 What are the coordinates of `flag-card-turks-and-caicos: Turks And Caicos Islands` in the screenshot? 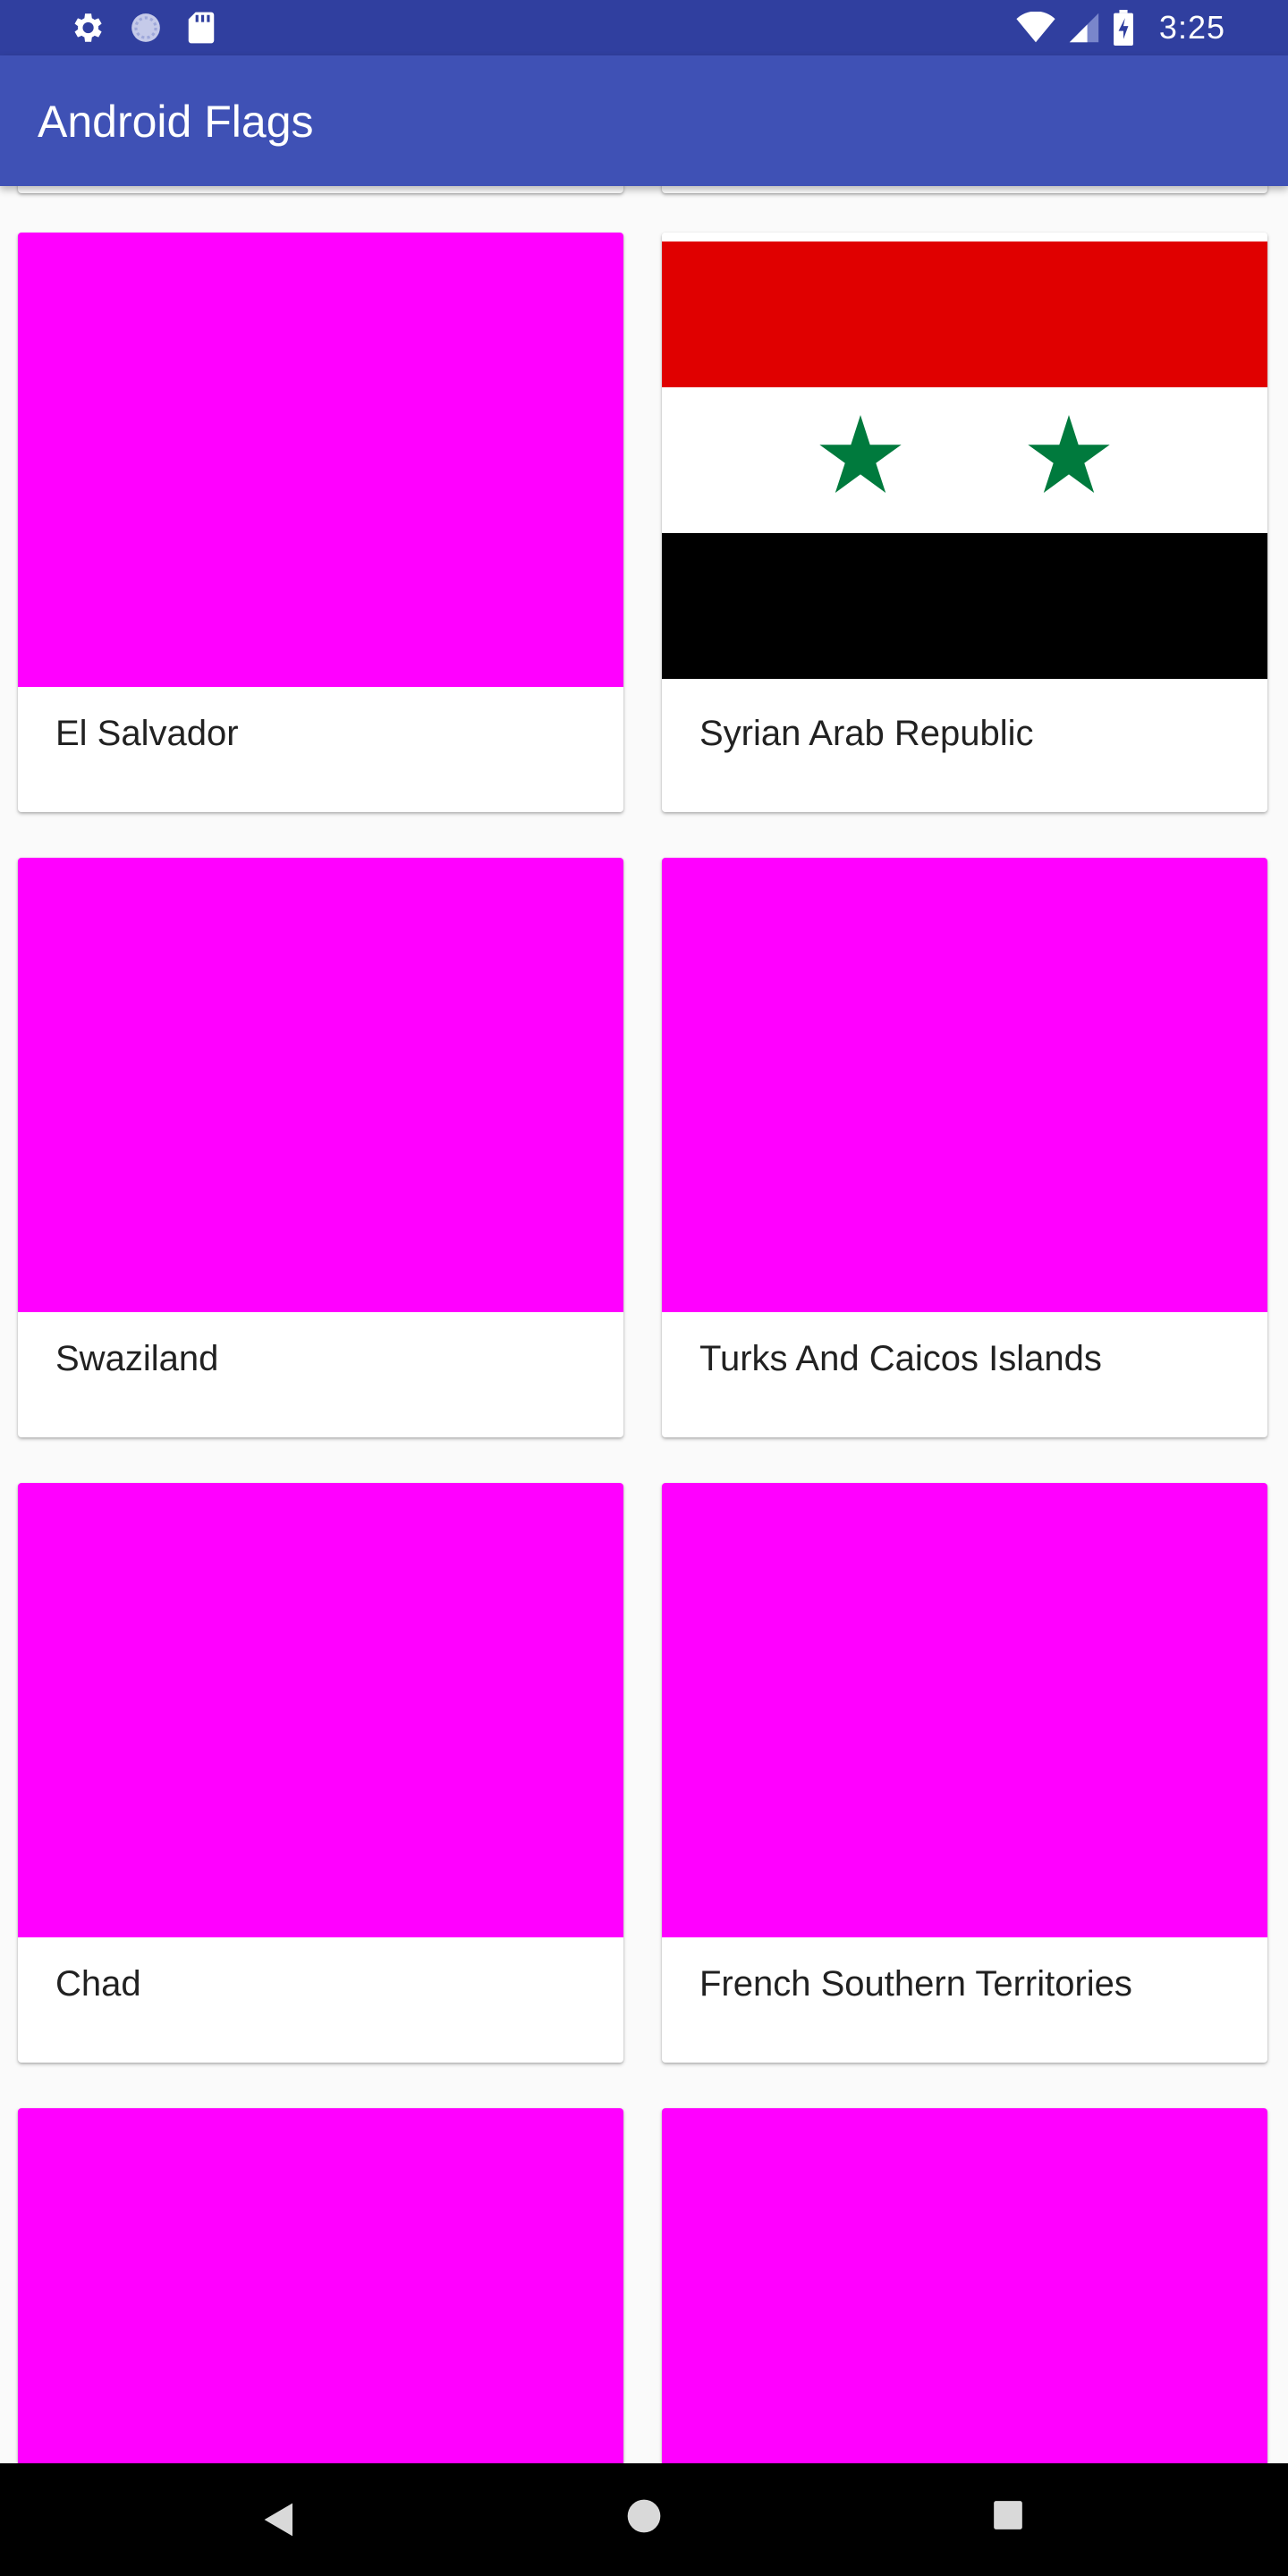 It's located at (964, 1147).